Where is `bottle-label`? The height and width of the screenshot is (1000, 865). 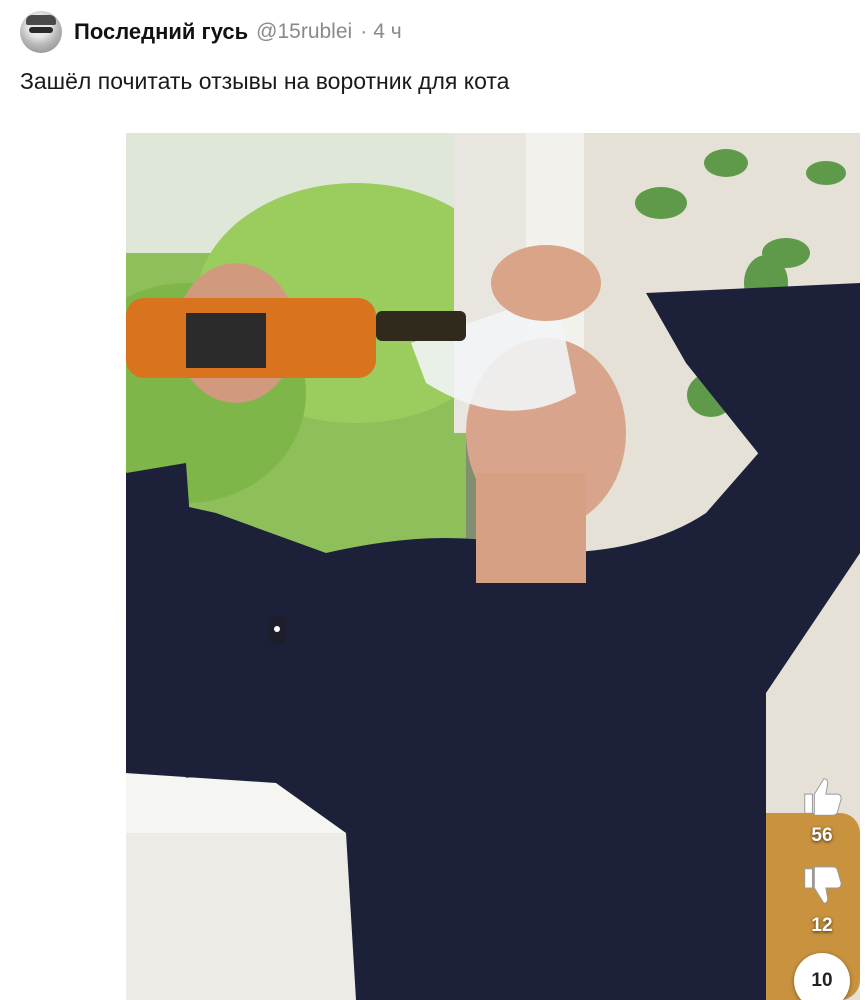 bottle-label is located at coordinates (226, 340).